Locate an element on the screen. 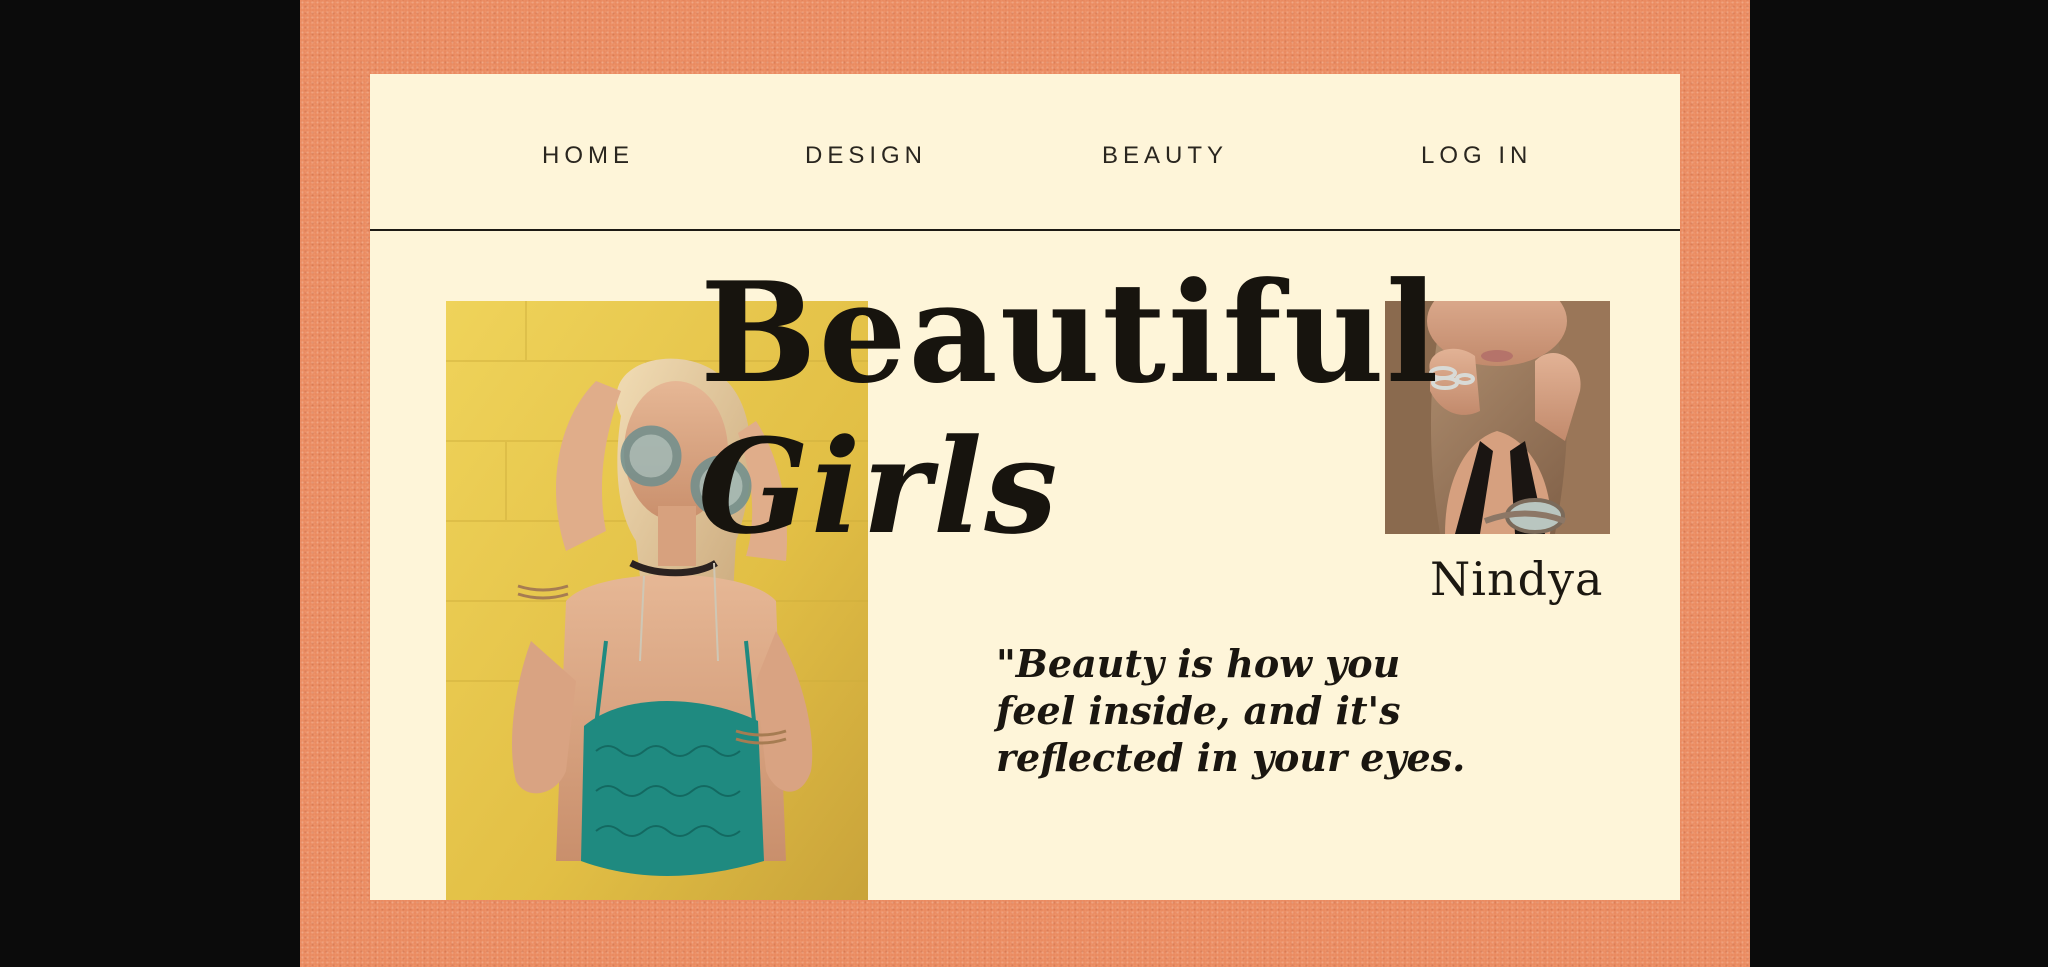  quote-line-2: feel inside, and it's is located at coordinates (1198, 710).